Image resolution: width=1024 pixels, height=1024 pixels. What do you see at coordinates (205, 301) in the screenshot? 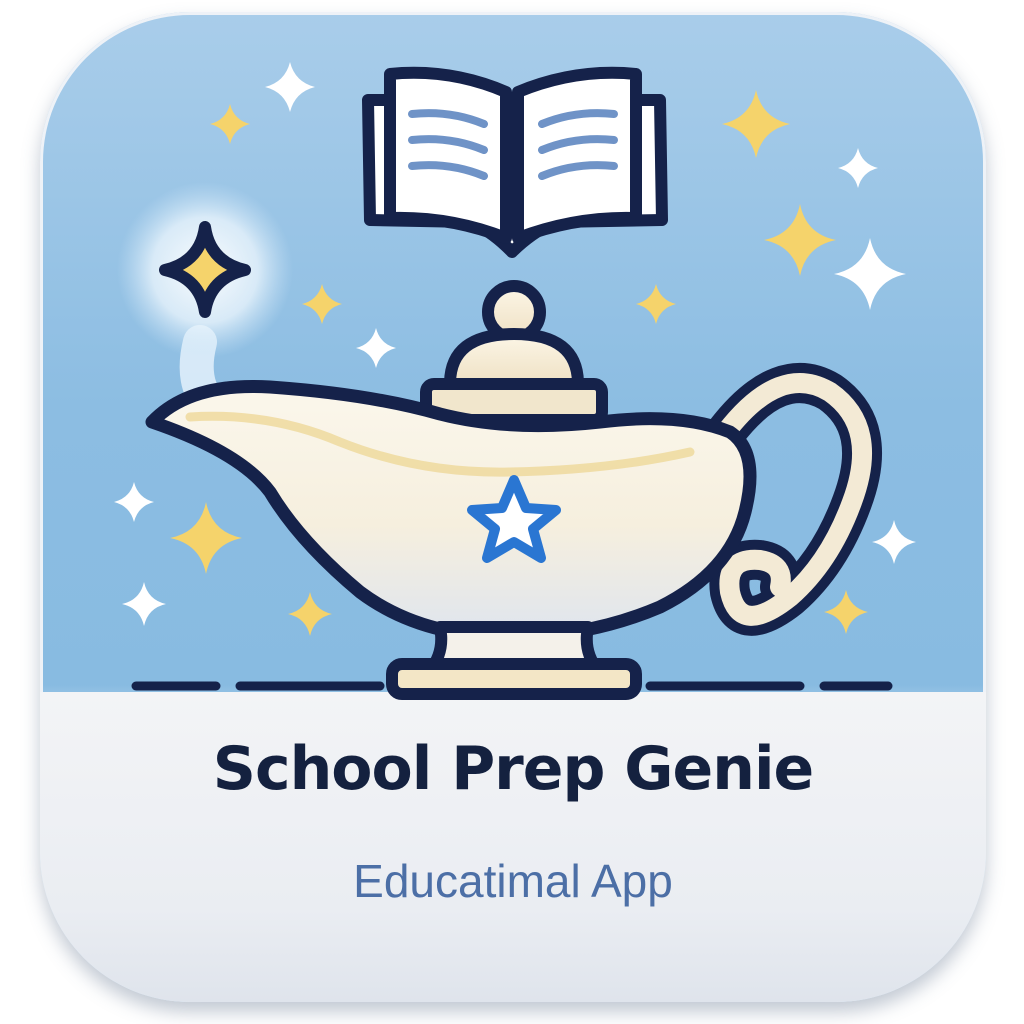
I see `lightbulb-icon` at bounding box center [205, 301].